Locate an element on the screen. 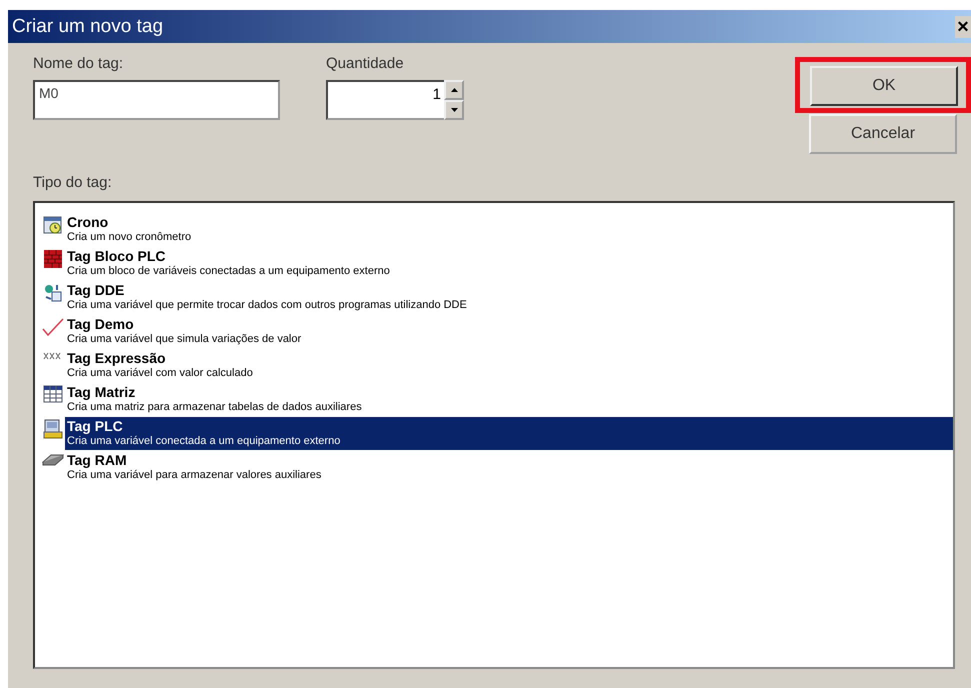  field-label: Nome do tag: is located at coordinates (78, 63).